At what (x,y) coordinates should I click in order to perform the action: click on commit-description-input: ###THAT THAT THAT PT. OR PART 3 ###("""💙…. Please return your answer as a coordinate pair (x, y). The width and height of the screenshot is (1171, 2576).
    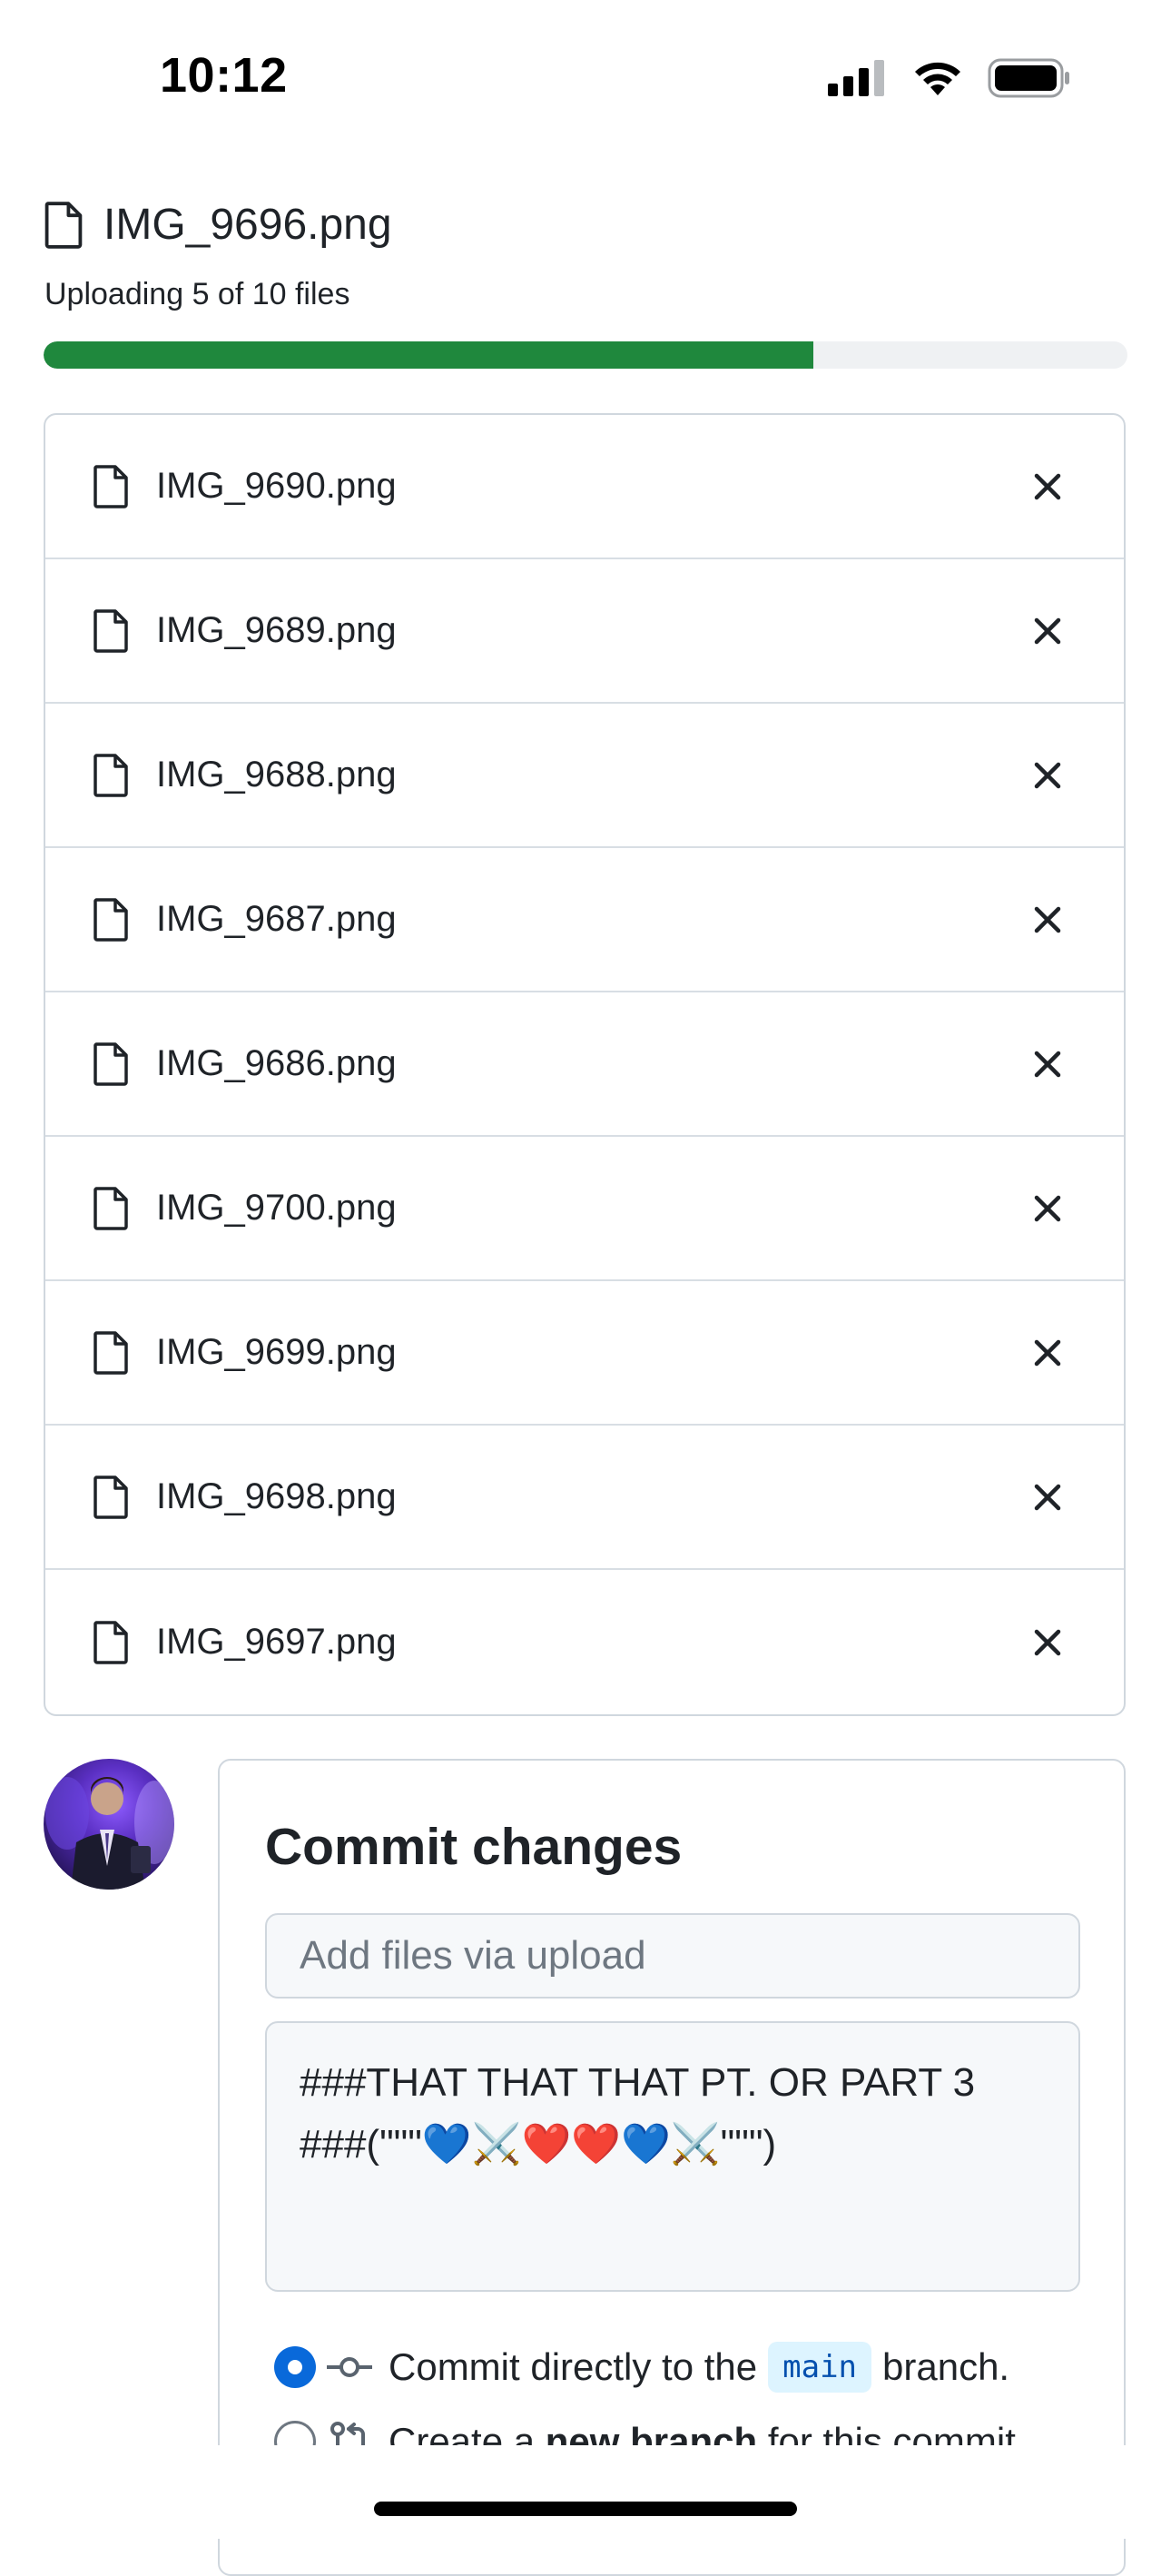
    Looking at the image, I should click on (673, 2156).